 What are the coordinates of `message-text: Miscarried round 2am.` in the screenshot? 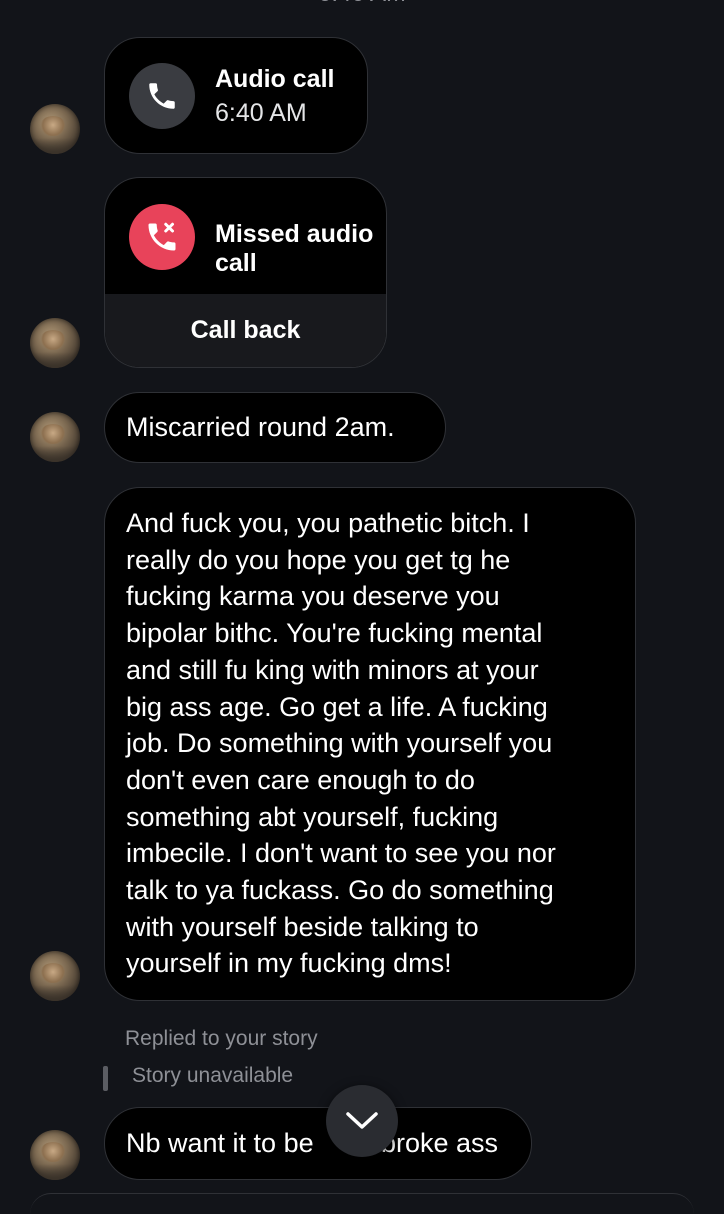 It's located at (260, 427).